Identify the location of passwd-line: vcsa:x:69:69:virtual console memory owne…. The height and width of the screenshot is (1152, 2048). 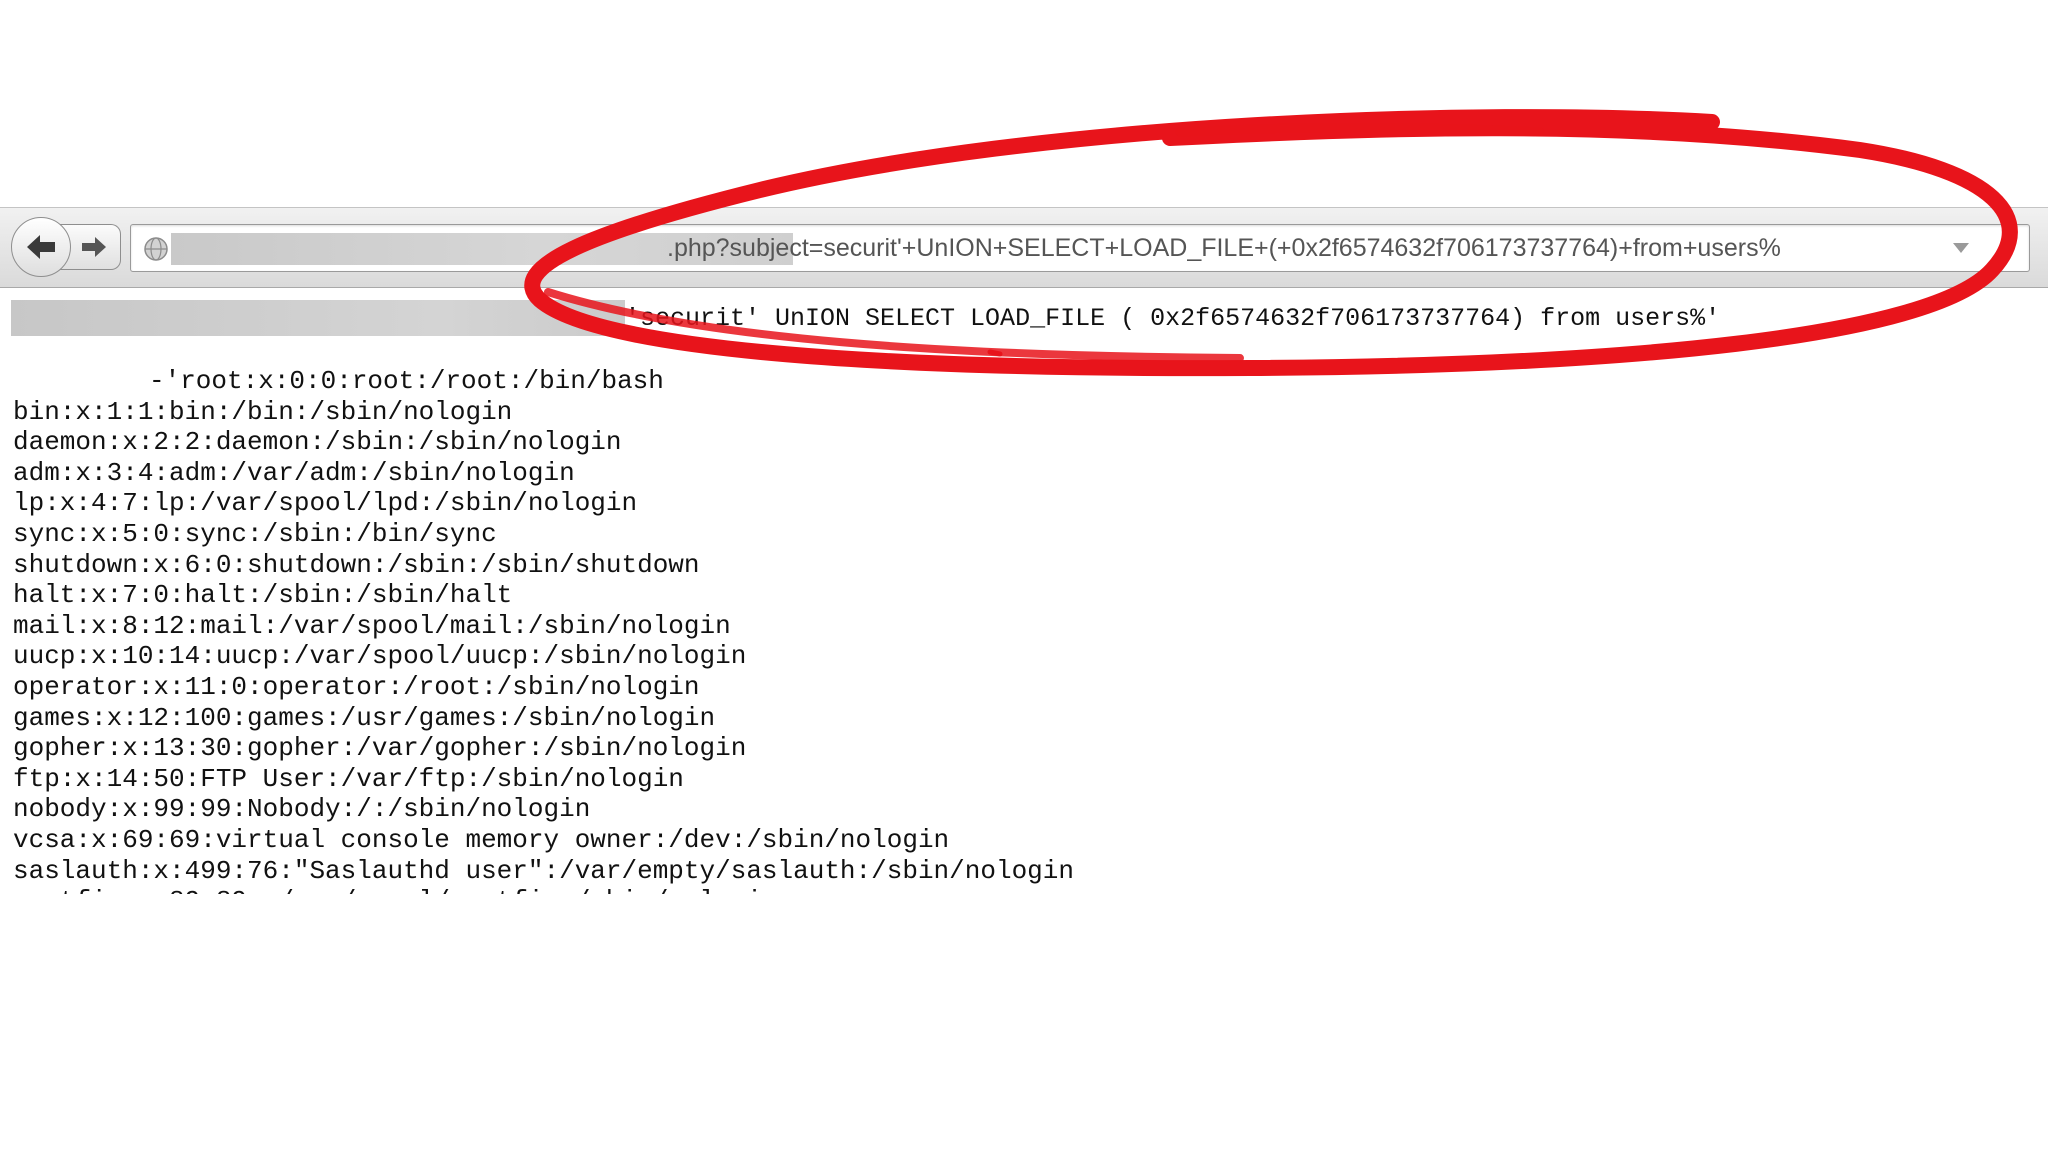
(481, 839).